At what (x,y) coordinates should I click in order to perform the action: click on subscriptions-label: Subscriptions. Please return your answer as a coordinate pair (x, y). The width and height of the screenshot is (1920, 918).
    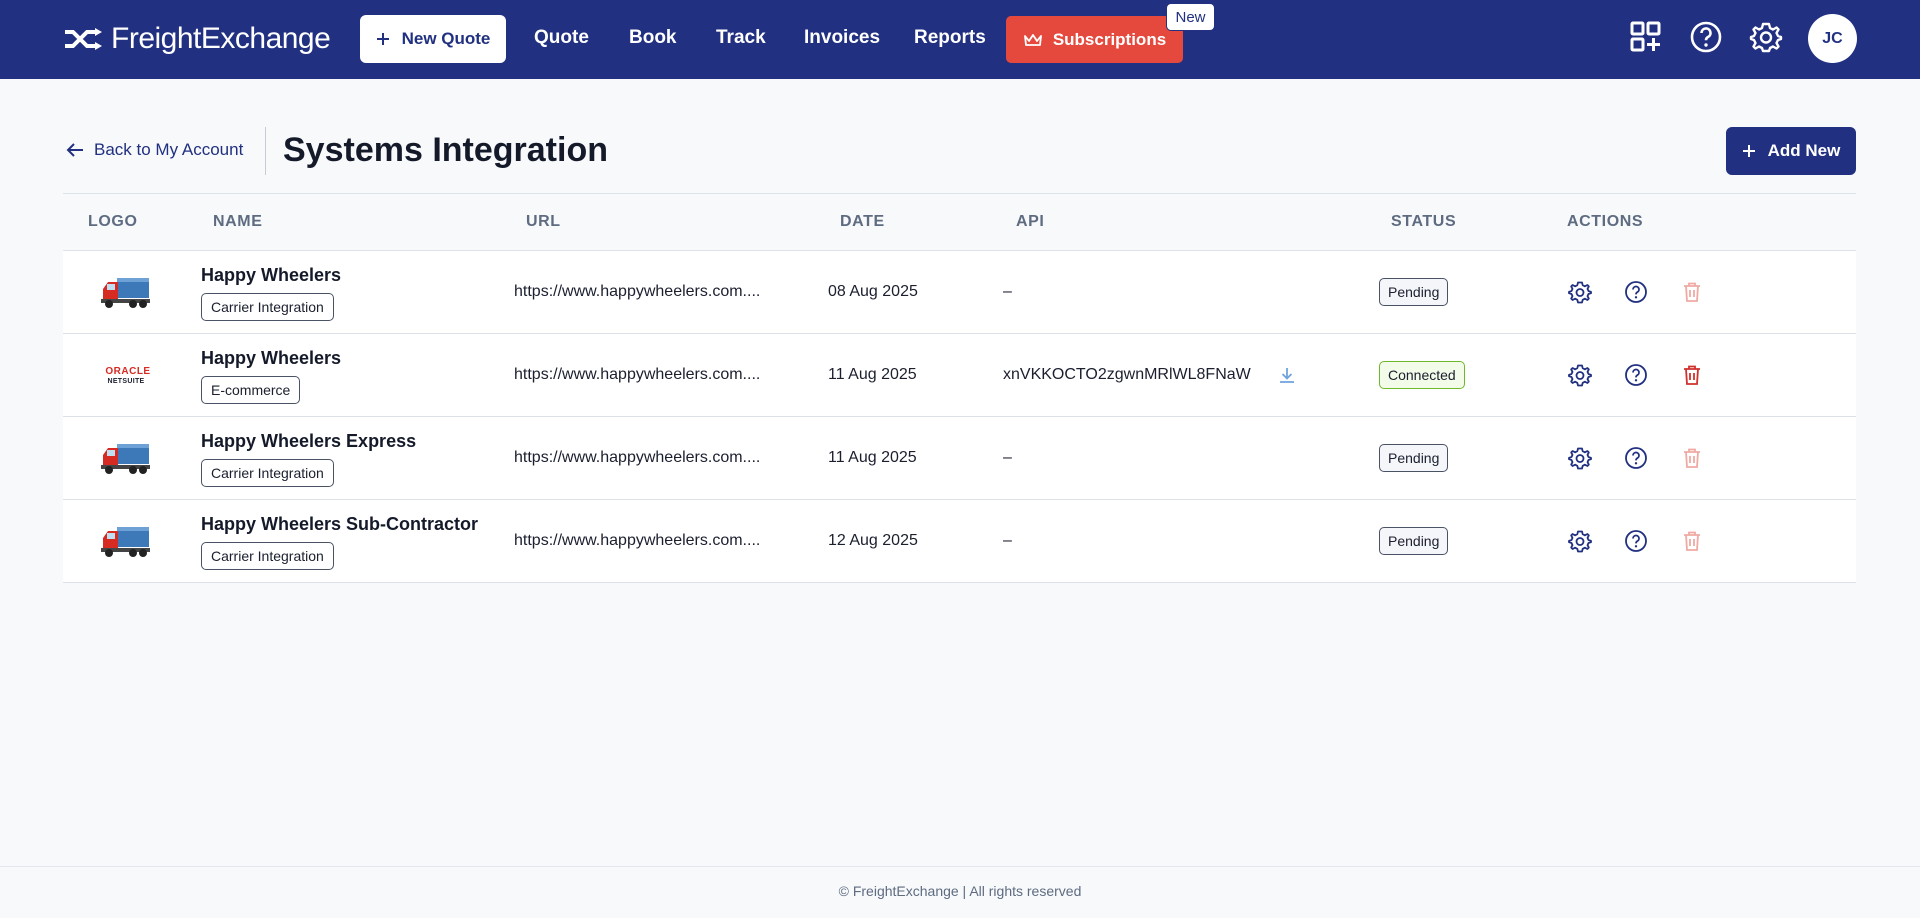
    Looking at the image, I should click on (1109, 39).